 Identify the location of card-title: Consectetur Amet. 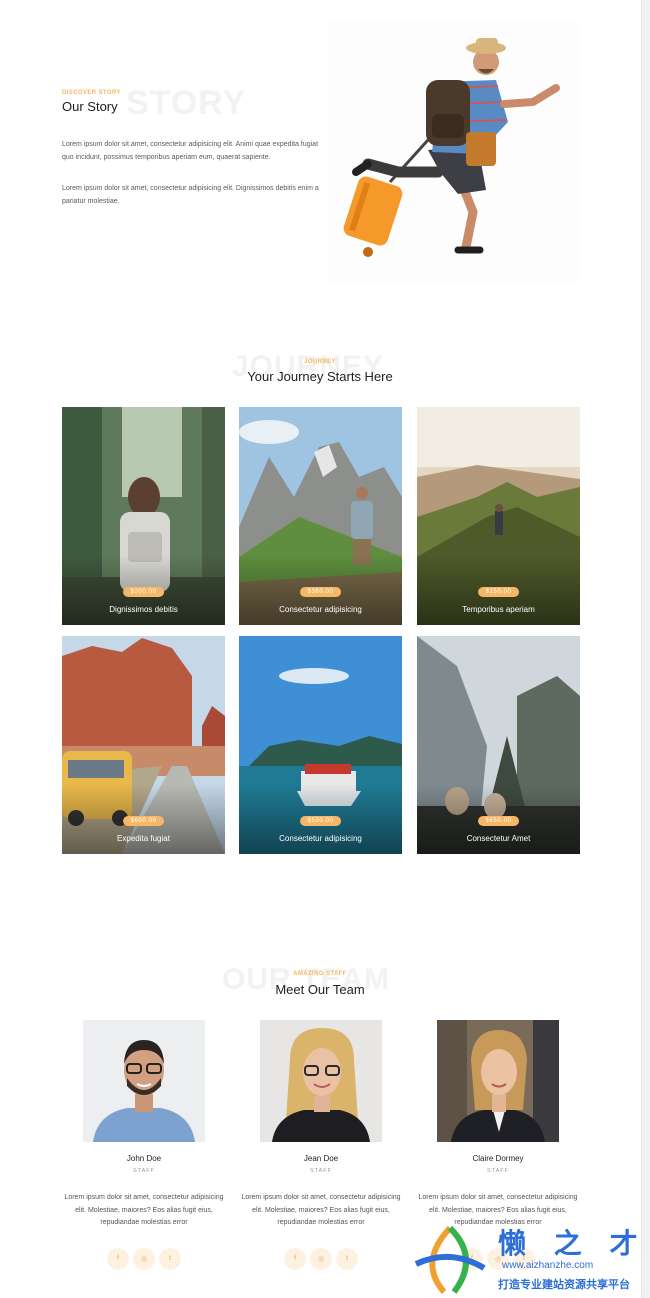
(498, 838).